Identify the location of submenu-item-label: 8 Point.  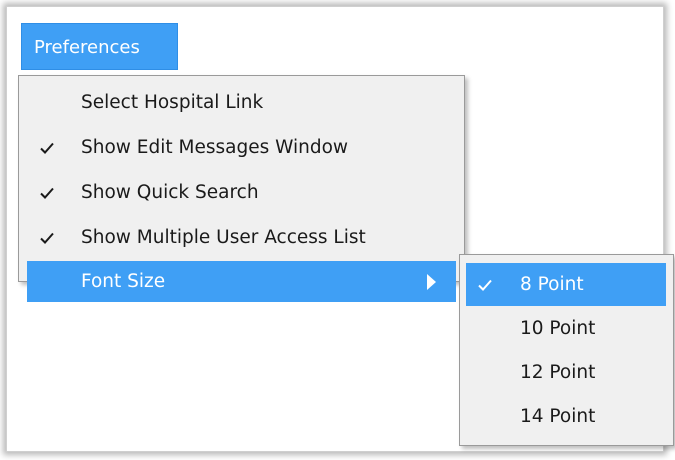
(552, 284).